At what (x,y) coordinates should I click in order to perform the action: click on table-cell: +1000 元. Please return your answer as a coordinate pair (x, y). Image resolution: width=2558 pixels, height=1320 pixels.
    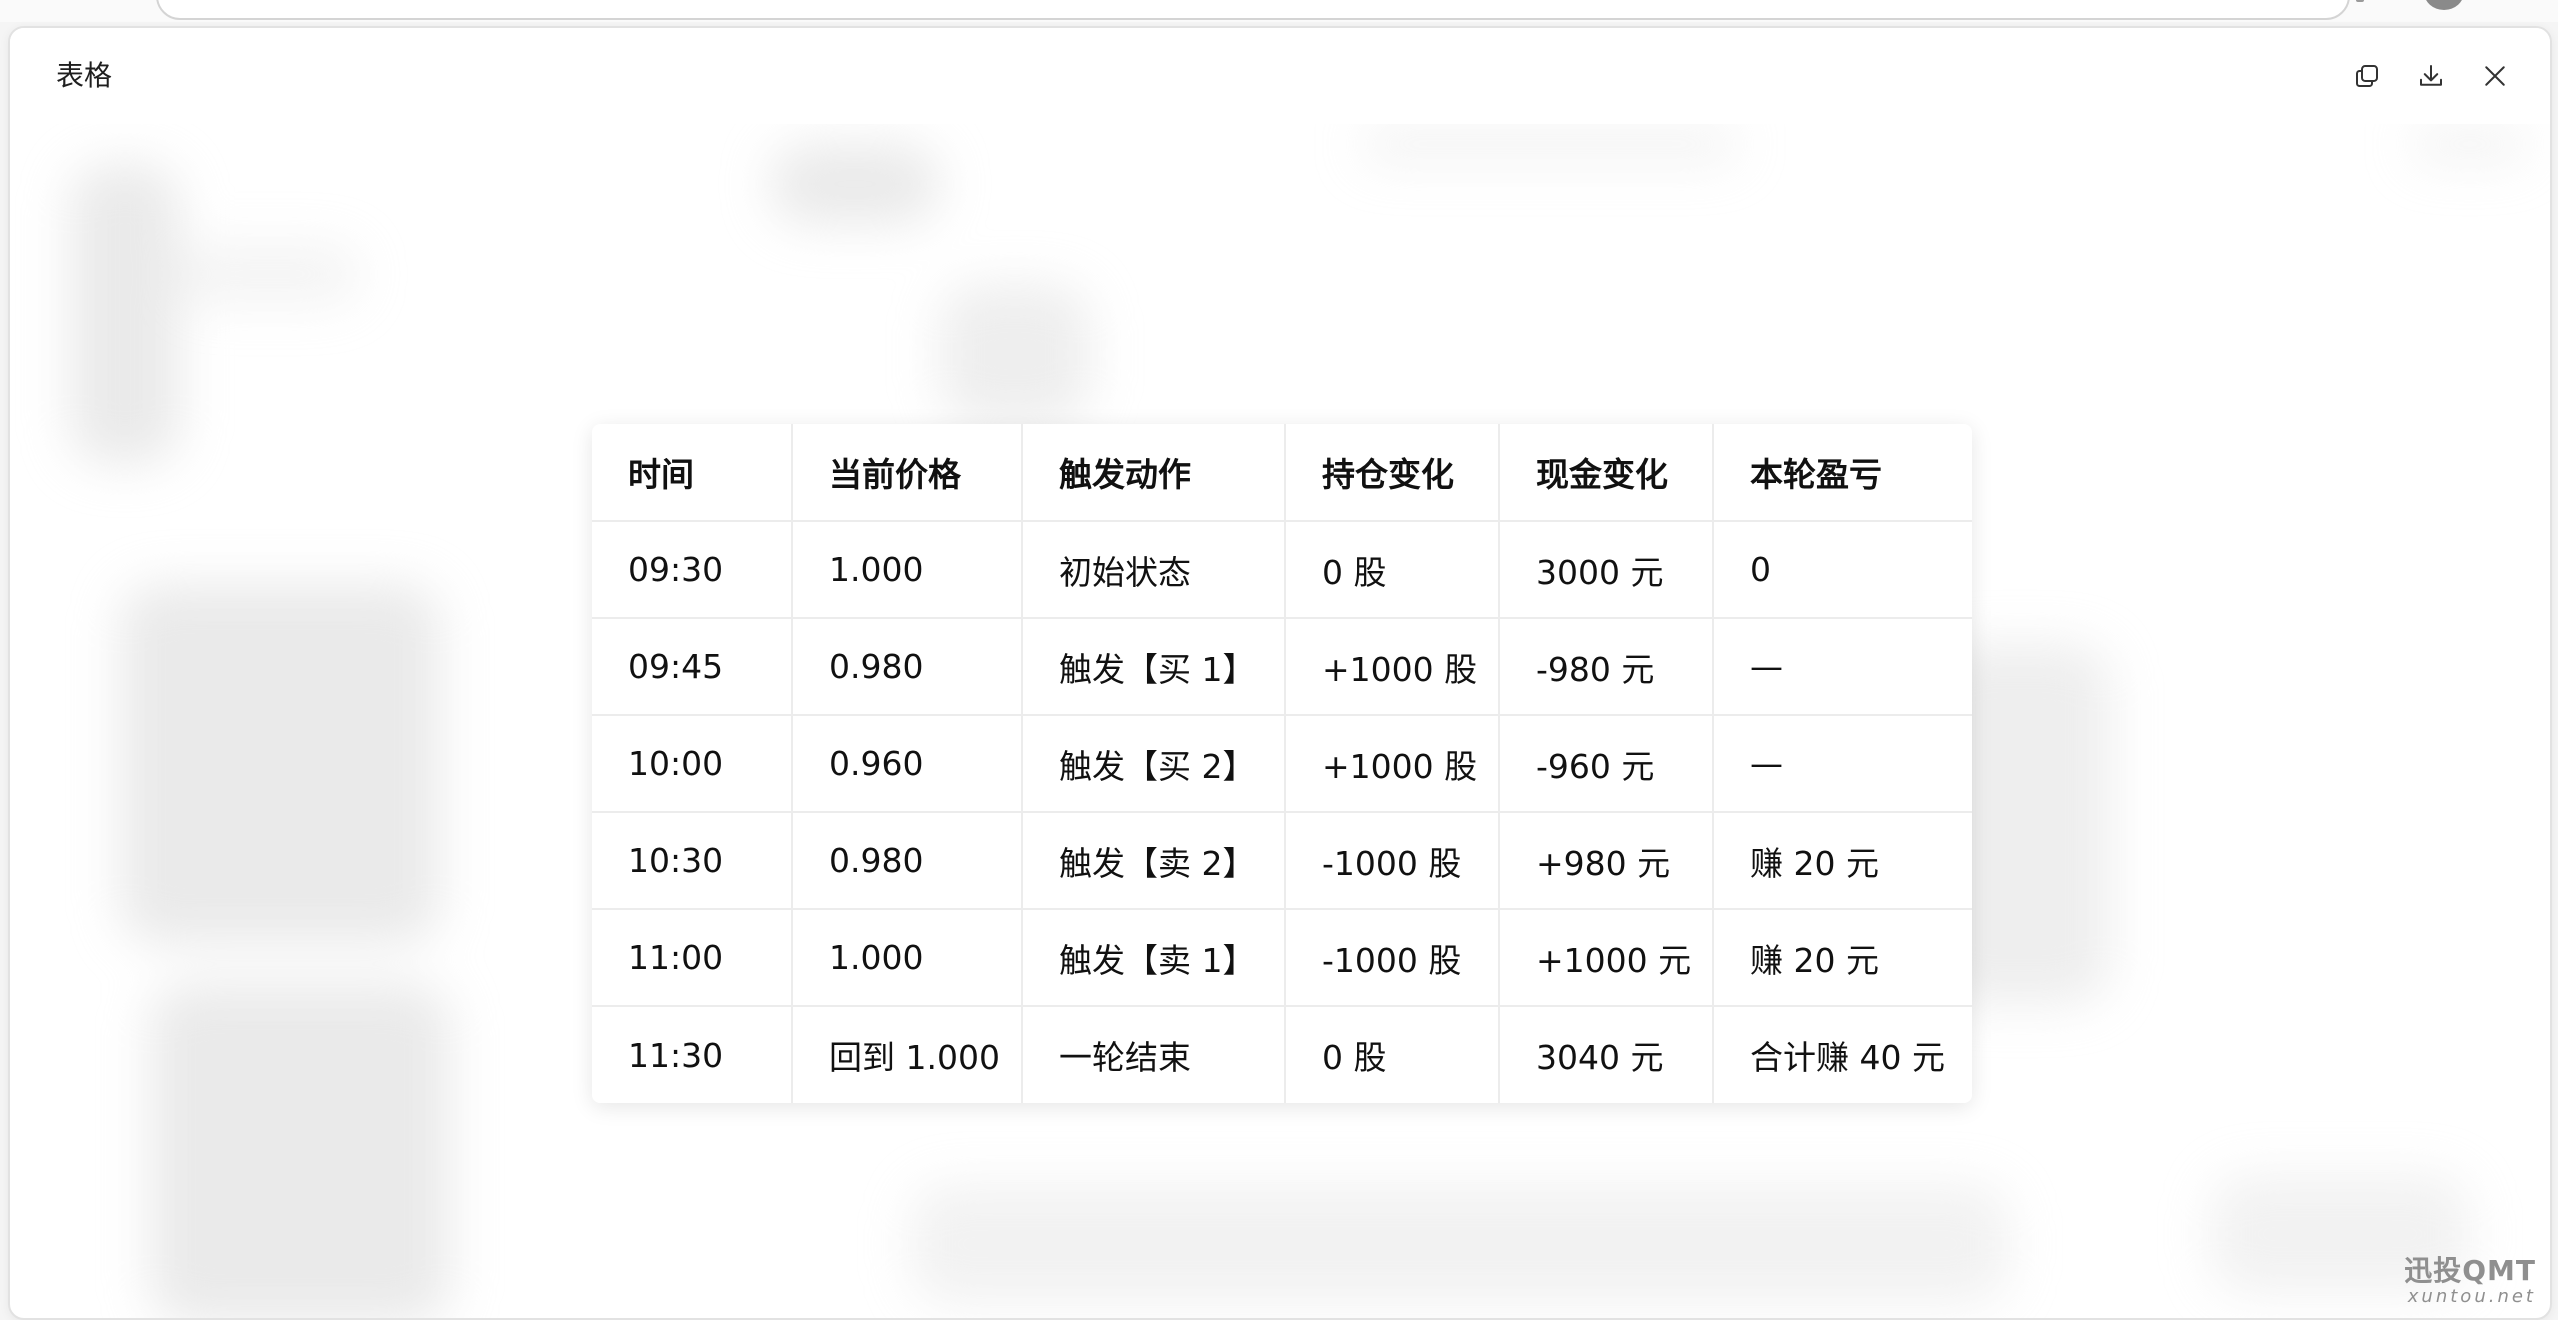
    Looking at the image, I should click on (1606, 958).